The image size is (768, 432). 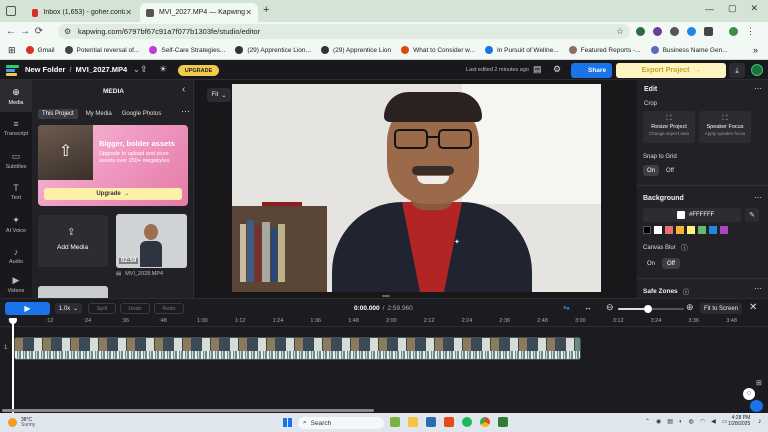 I want to click on folder-name: New Folder, so click(x=45, y=69).